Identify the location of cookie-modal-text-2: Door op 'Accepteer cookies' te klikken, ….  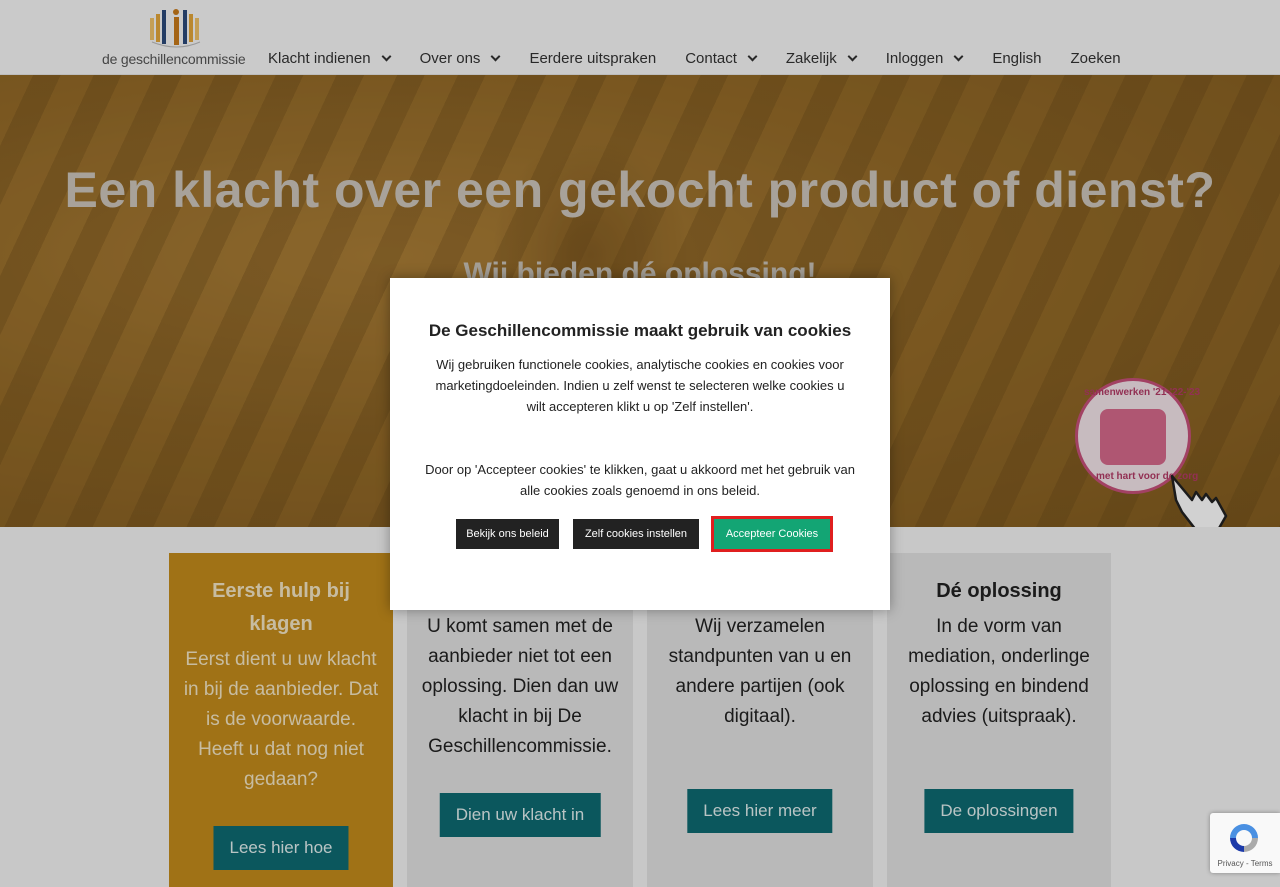
(640, 480).